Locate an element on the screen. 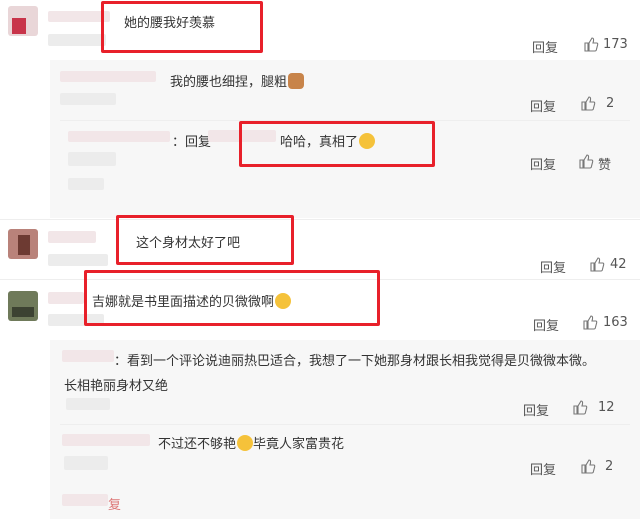 The image size is (640, 519). reply-text: ：看到一个评论说迪丽热巴适合，我想了一下她那身材跟长相我觉得是贝微微本微。 is located at coordinates (355, 361).